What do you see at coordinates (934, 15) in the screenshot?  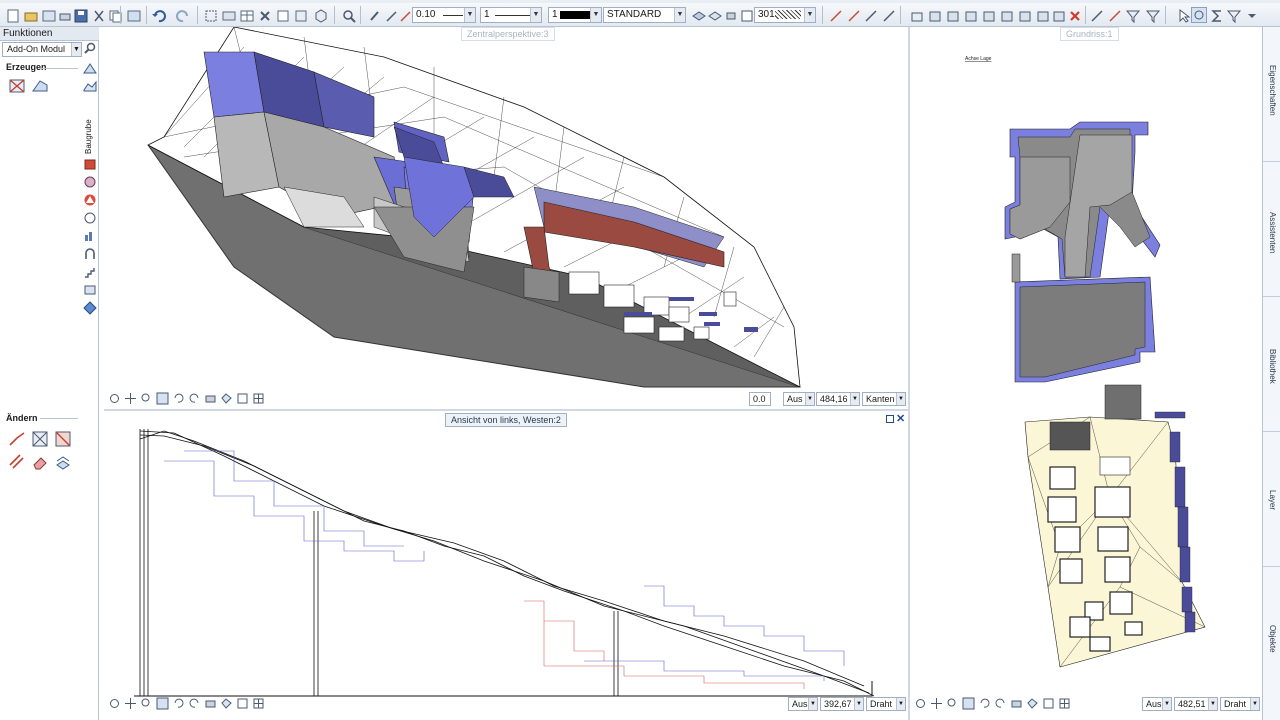 I see `wall-icon` at bounding box center [934, 15].